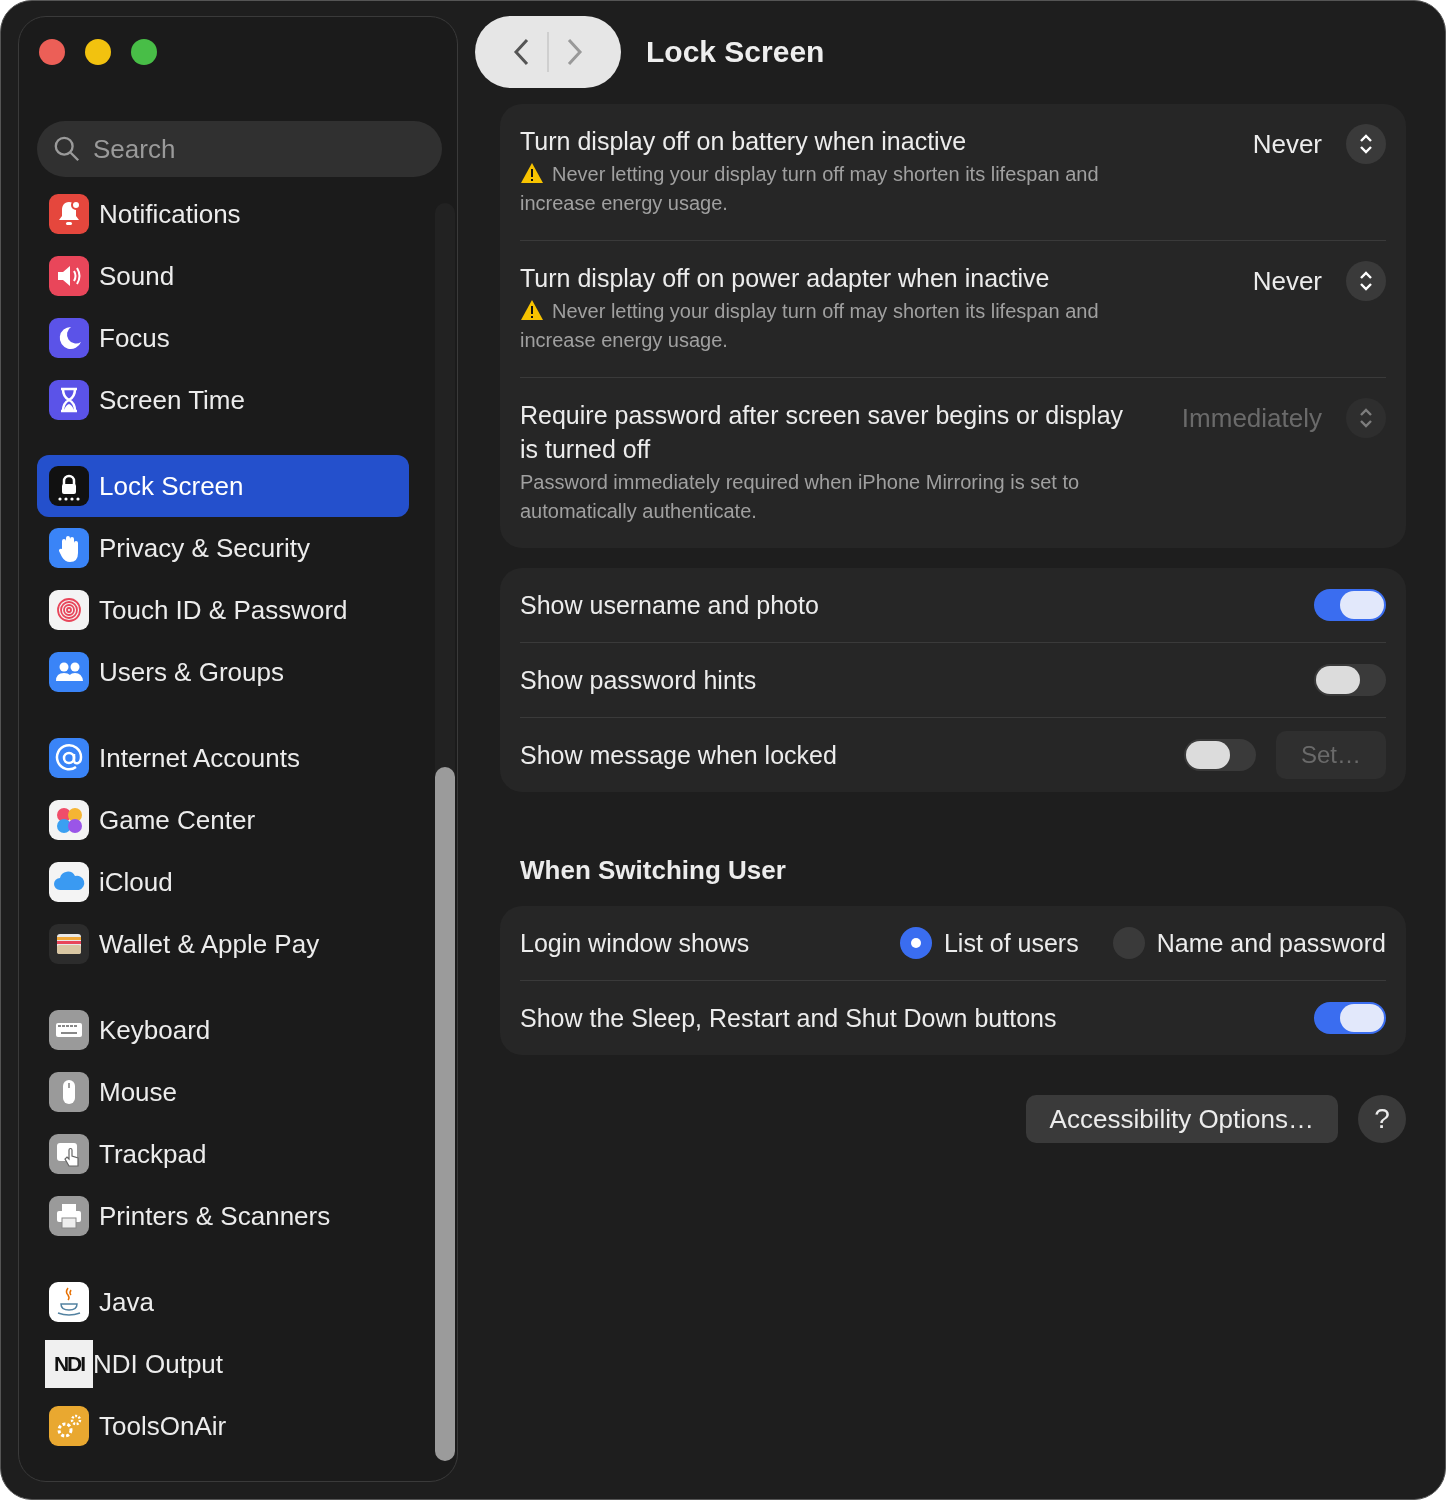  I want to click on mouse-icon, so click(69, 1092).